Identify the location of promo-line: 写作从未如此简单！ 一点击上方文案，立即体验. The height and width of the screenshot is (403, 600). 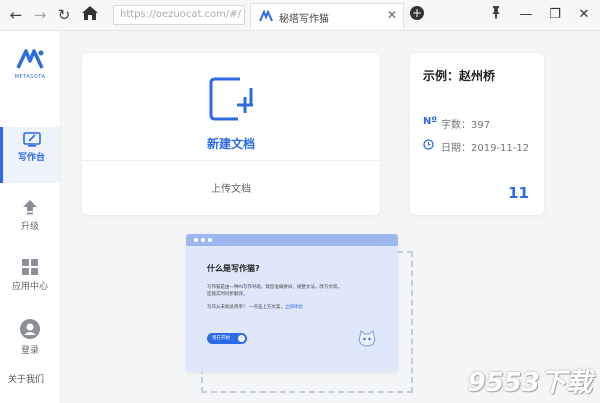
(297, 307).